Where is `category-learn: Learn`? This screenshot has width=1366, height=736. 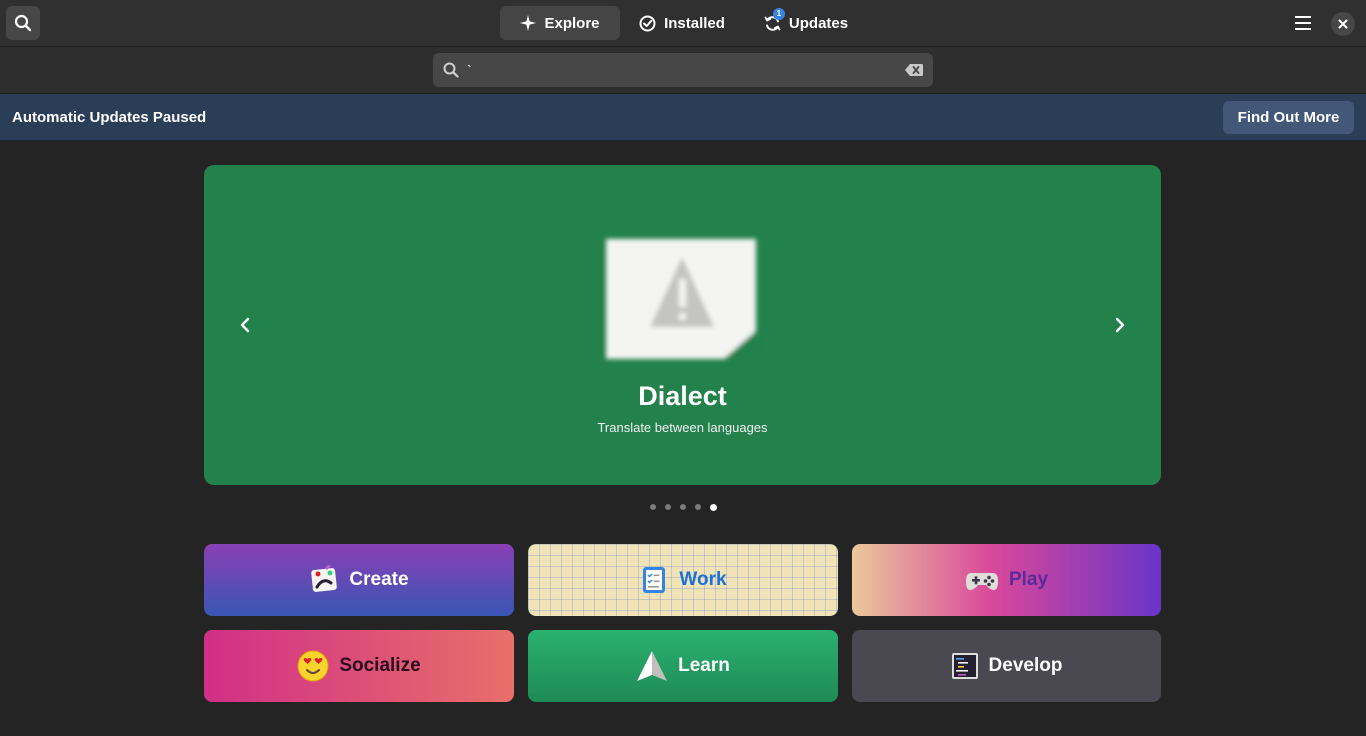
category-learn: Learn is located at coordinates (683, 666).